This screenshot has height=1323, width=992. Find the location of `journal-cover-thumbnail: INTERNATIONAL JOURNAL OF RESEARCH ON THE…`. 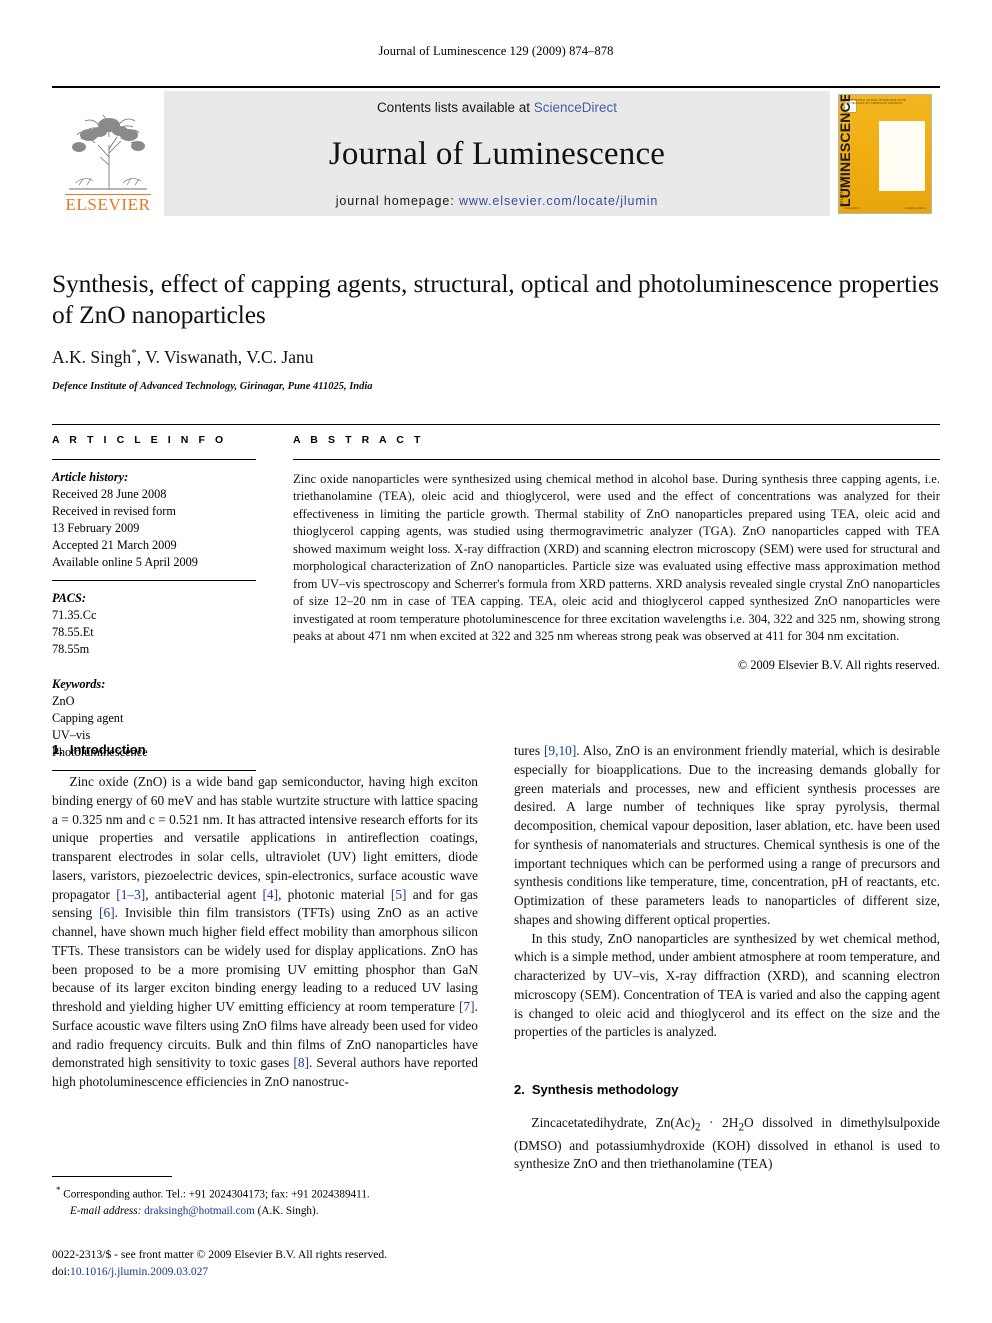

journal-cover-thumbnail: INTERNATIONAL JOURNAL OF RESEARCH ON THE… is located at coordinates (885, 153).